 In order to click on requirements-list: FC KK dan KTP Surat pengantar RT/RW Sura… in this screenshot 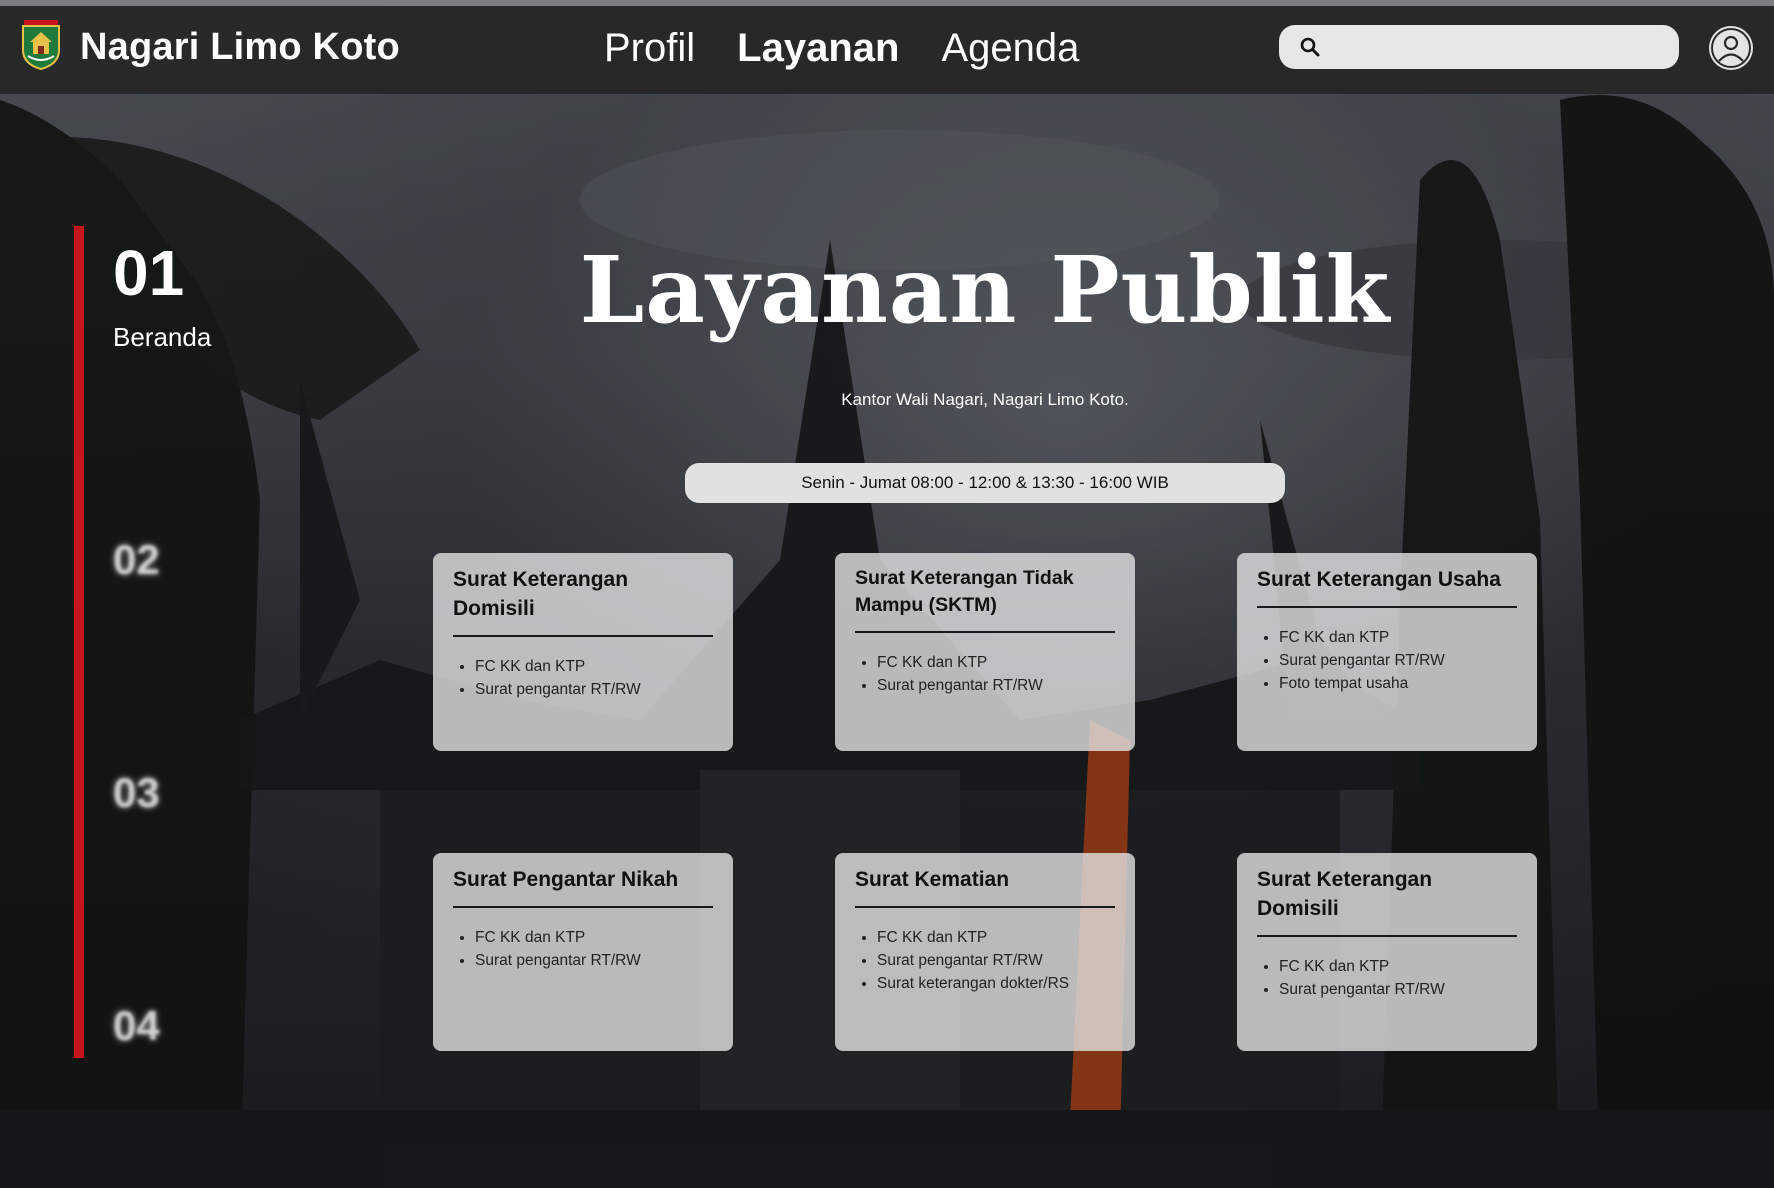, I will do `click(985, 960)`.